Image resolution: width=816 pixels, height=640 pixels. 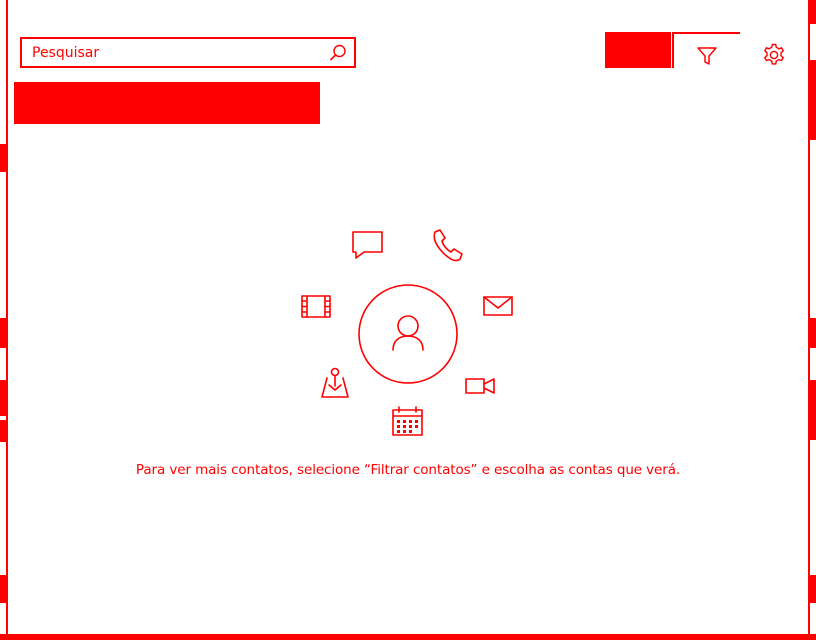 What do you see at coordinates (167, 103) in the screenshot?
I see `red-banner` at bounding box center [167, 103].